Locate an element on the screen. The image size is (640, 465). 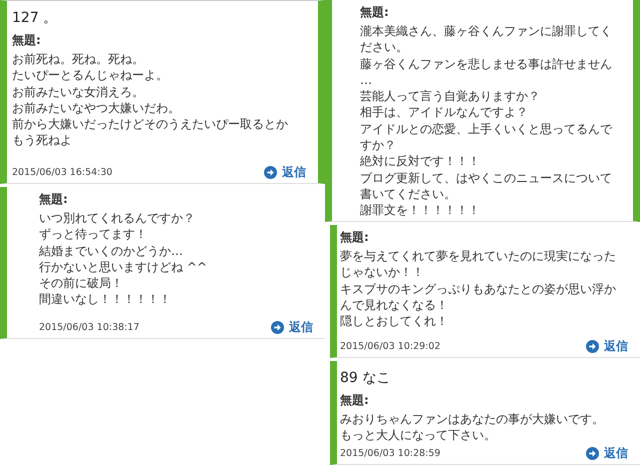
comment-text: いつ別れてくれるんですか？ is located at coordinates (117, 218).